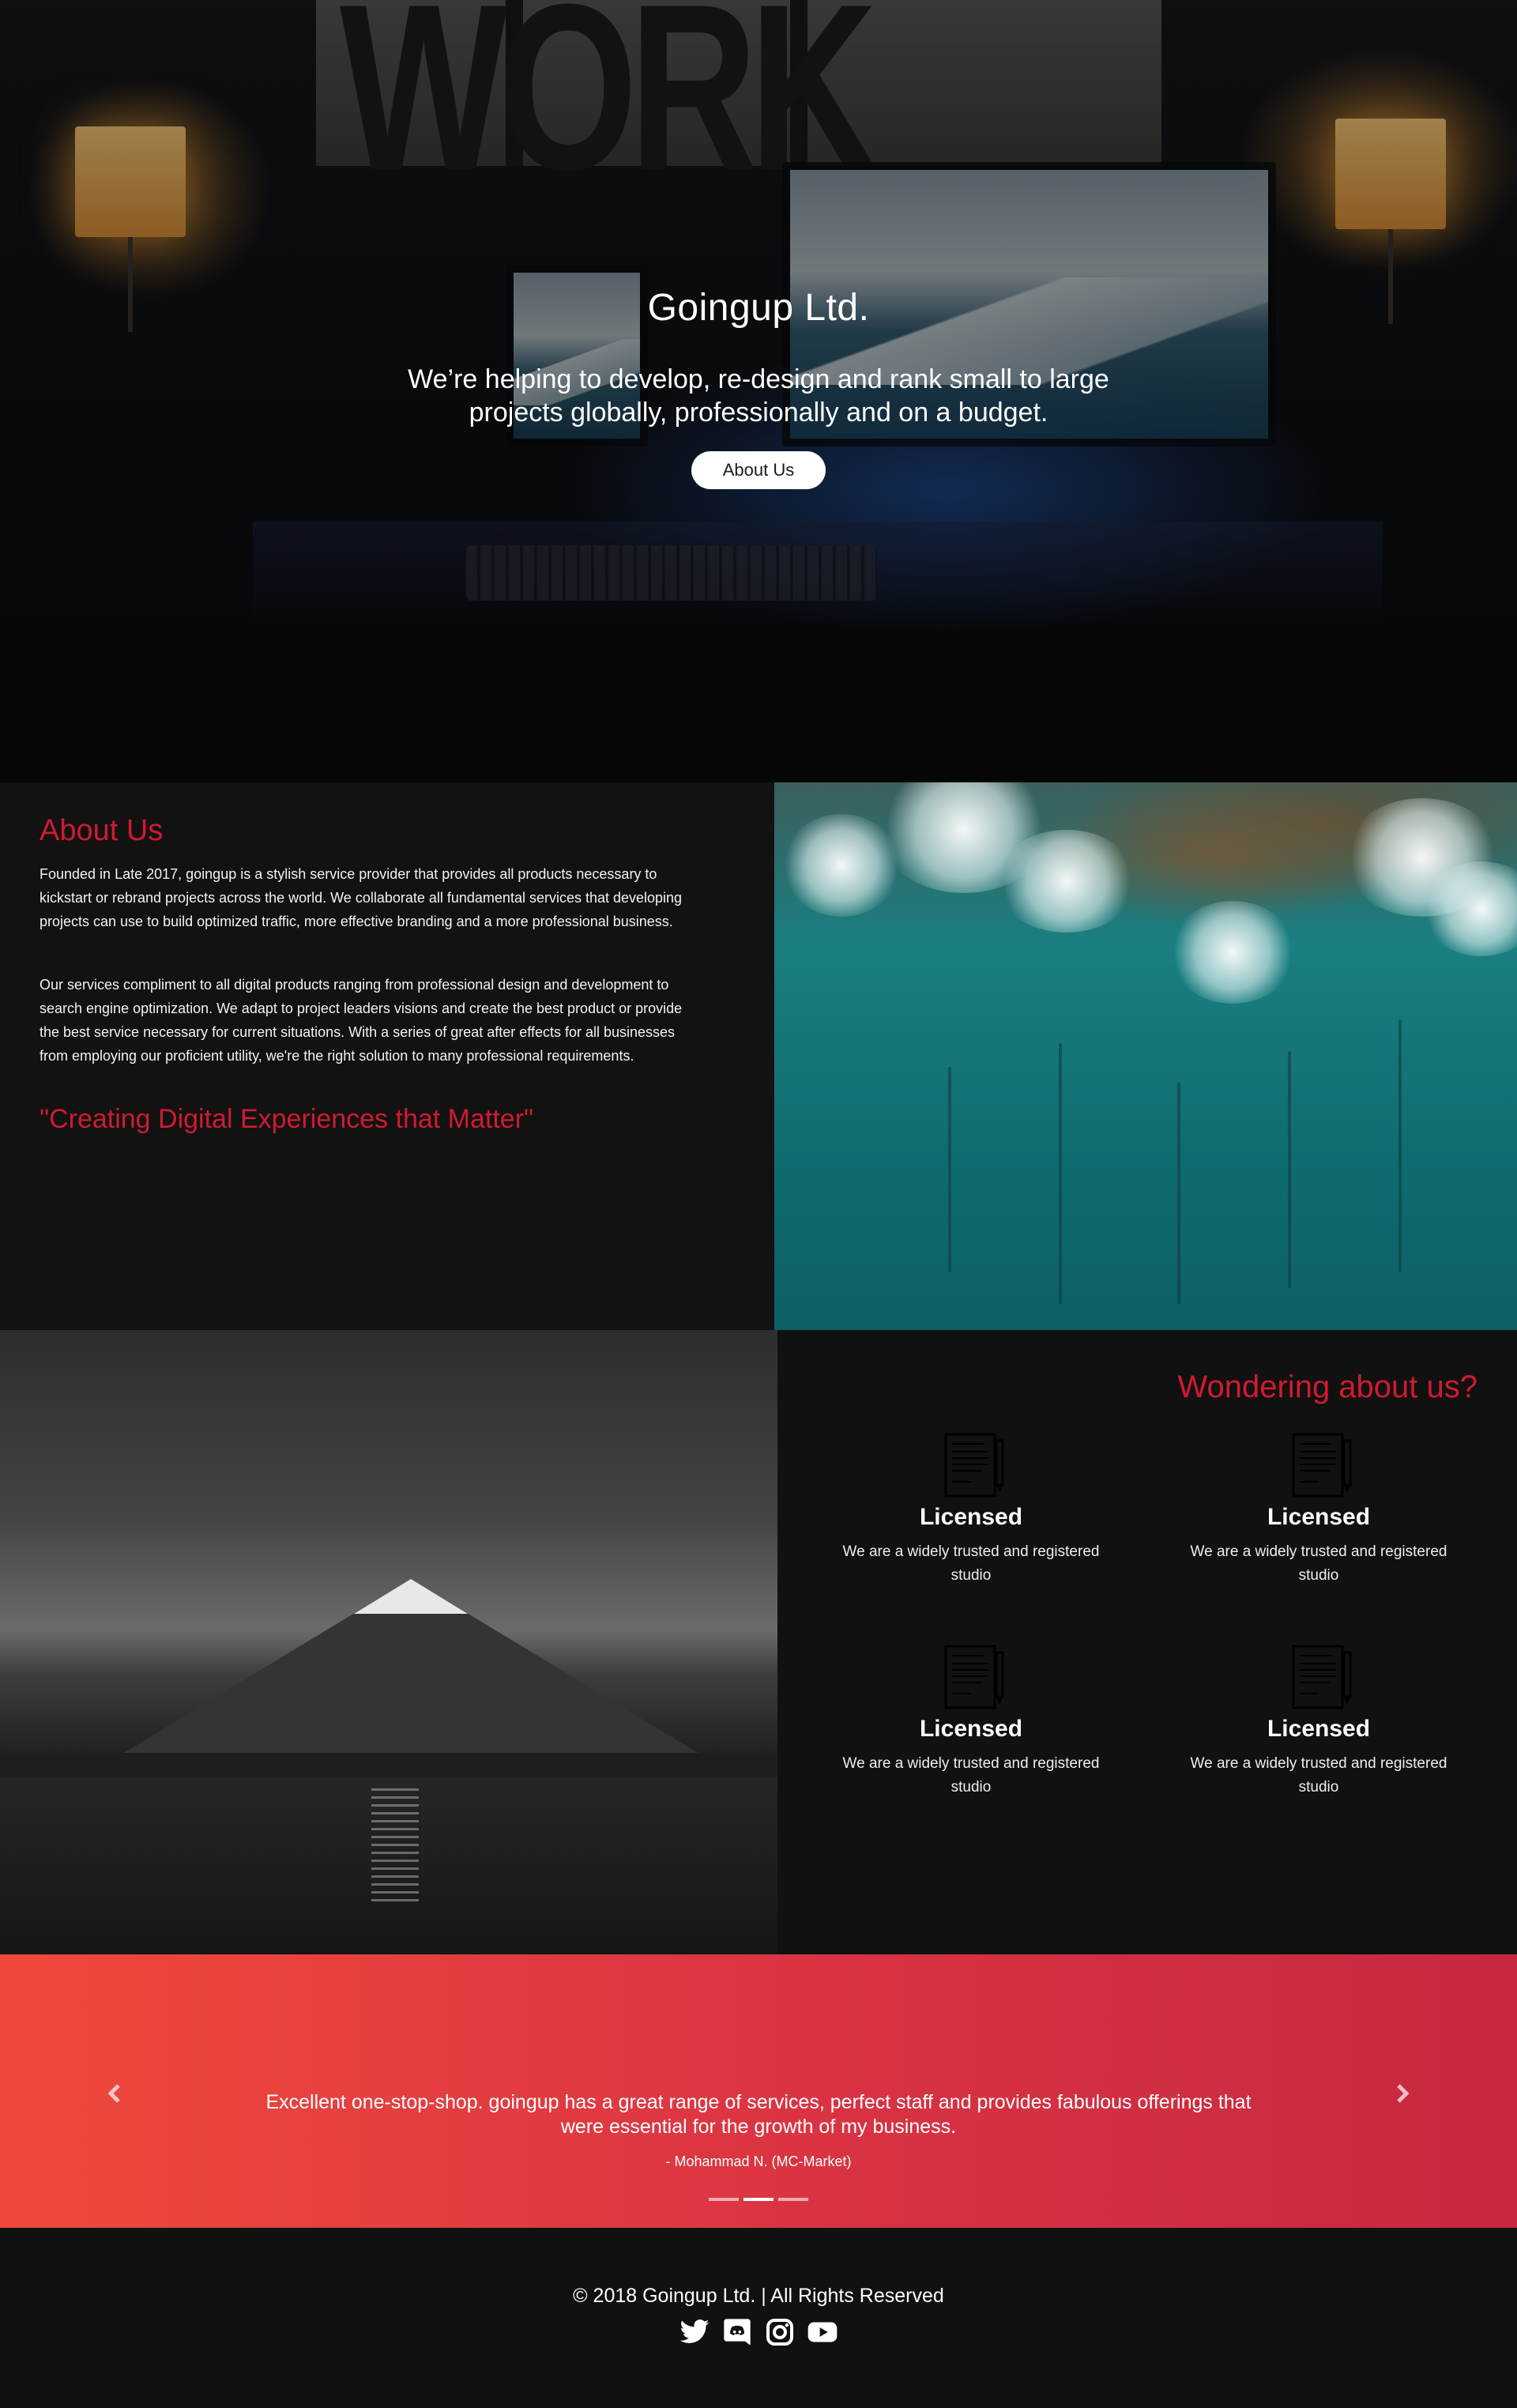 The height and width of the screenshot is (2408, 1517). What do you see at coordinates (1403, 2093) in the screenshot?
I see `chevron-right-icon` at bounding box center [1403, 2093].